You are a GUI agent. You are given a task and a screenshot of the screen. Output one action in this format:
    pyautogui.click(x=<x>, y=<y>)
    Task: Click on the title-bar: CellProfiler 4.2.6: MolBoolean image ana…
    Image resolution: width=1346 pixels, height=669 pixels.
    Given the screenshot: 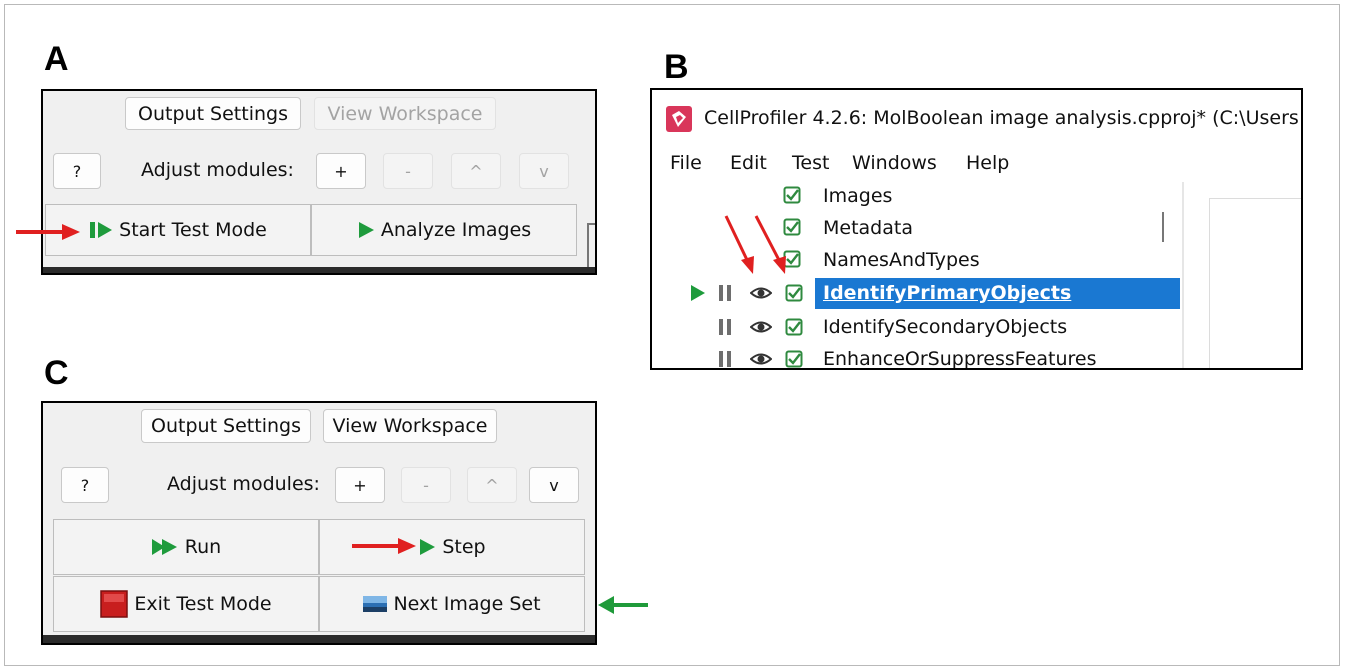 What is the action you would take?
    pyautogui.click(x=976, y=118)
    